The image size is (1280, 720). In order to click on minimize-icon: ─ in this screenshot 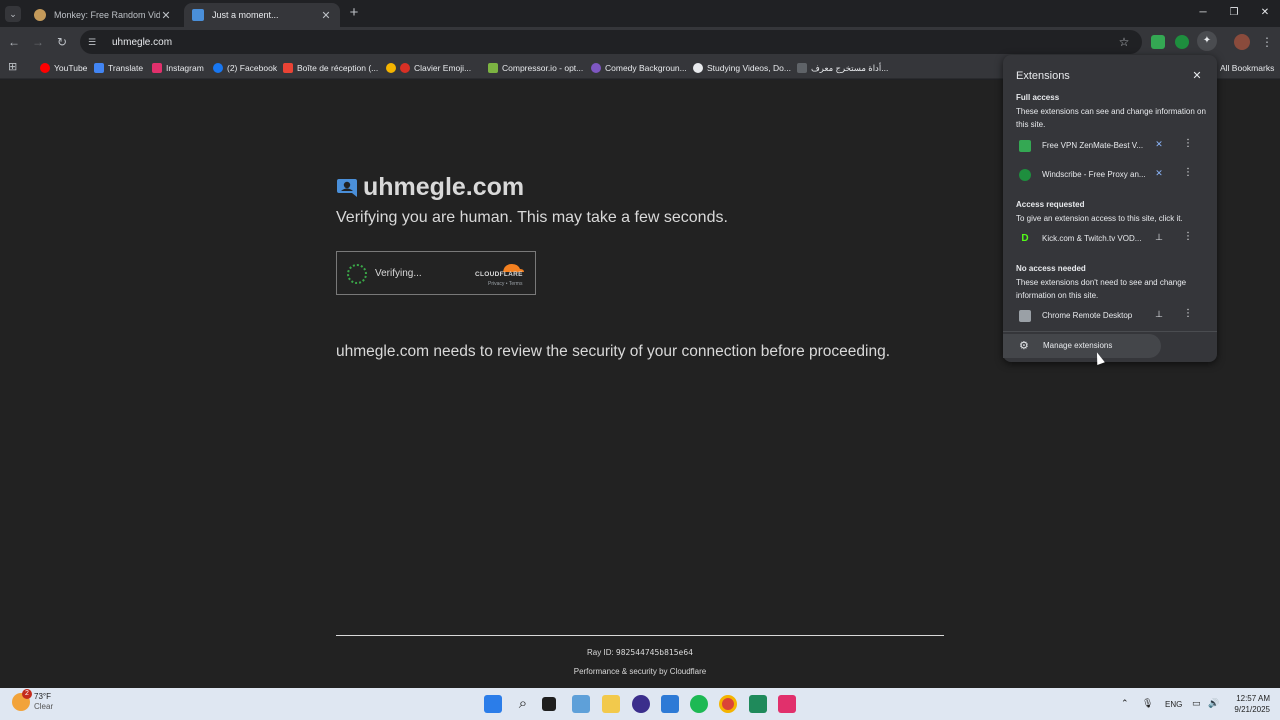, I will do `click(1203, 13)`.